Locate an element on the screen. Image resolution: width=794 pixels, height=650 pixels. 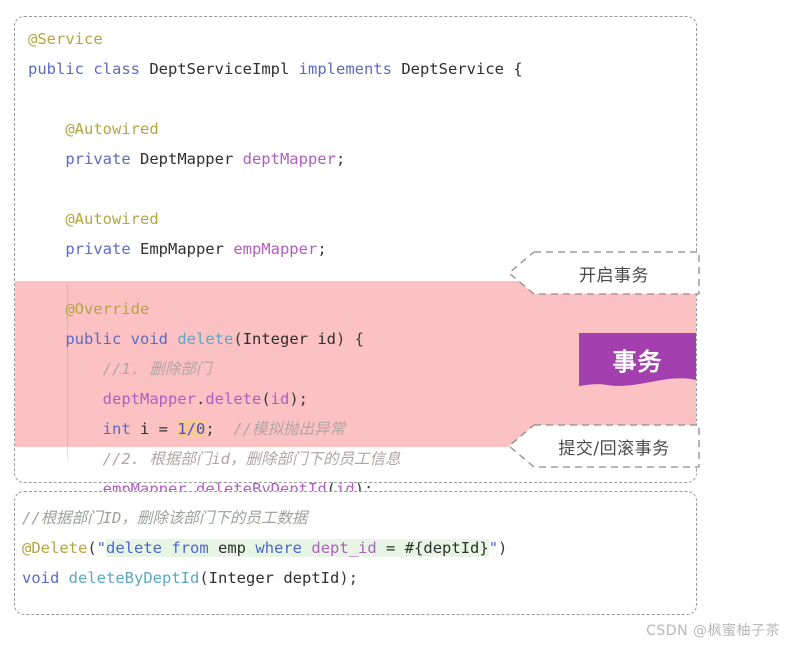
code-token: empMapper is located at coordinates (275, 249).